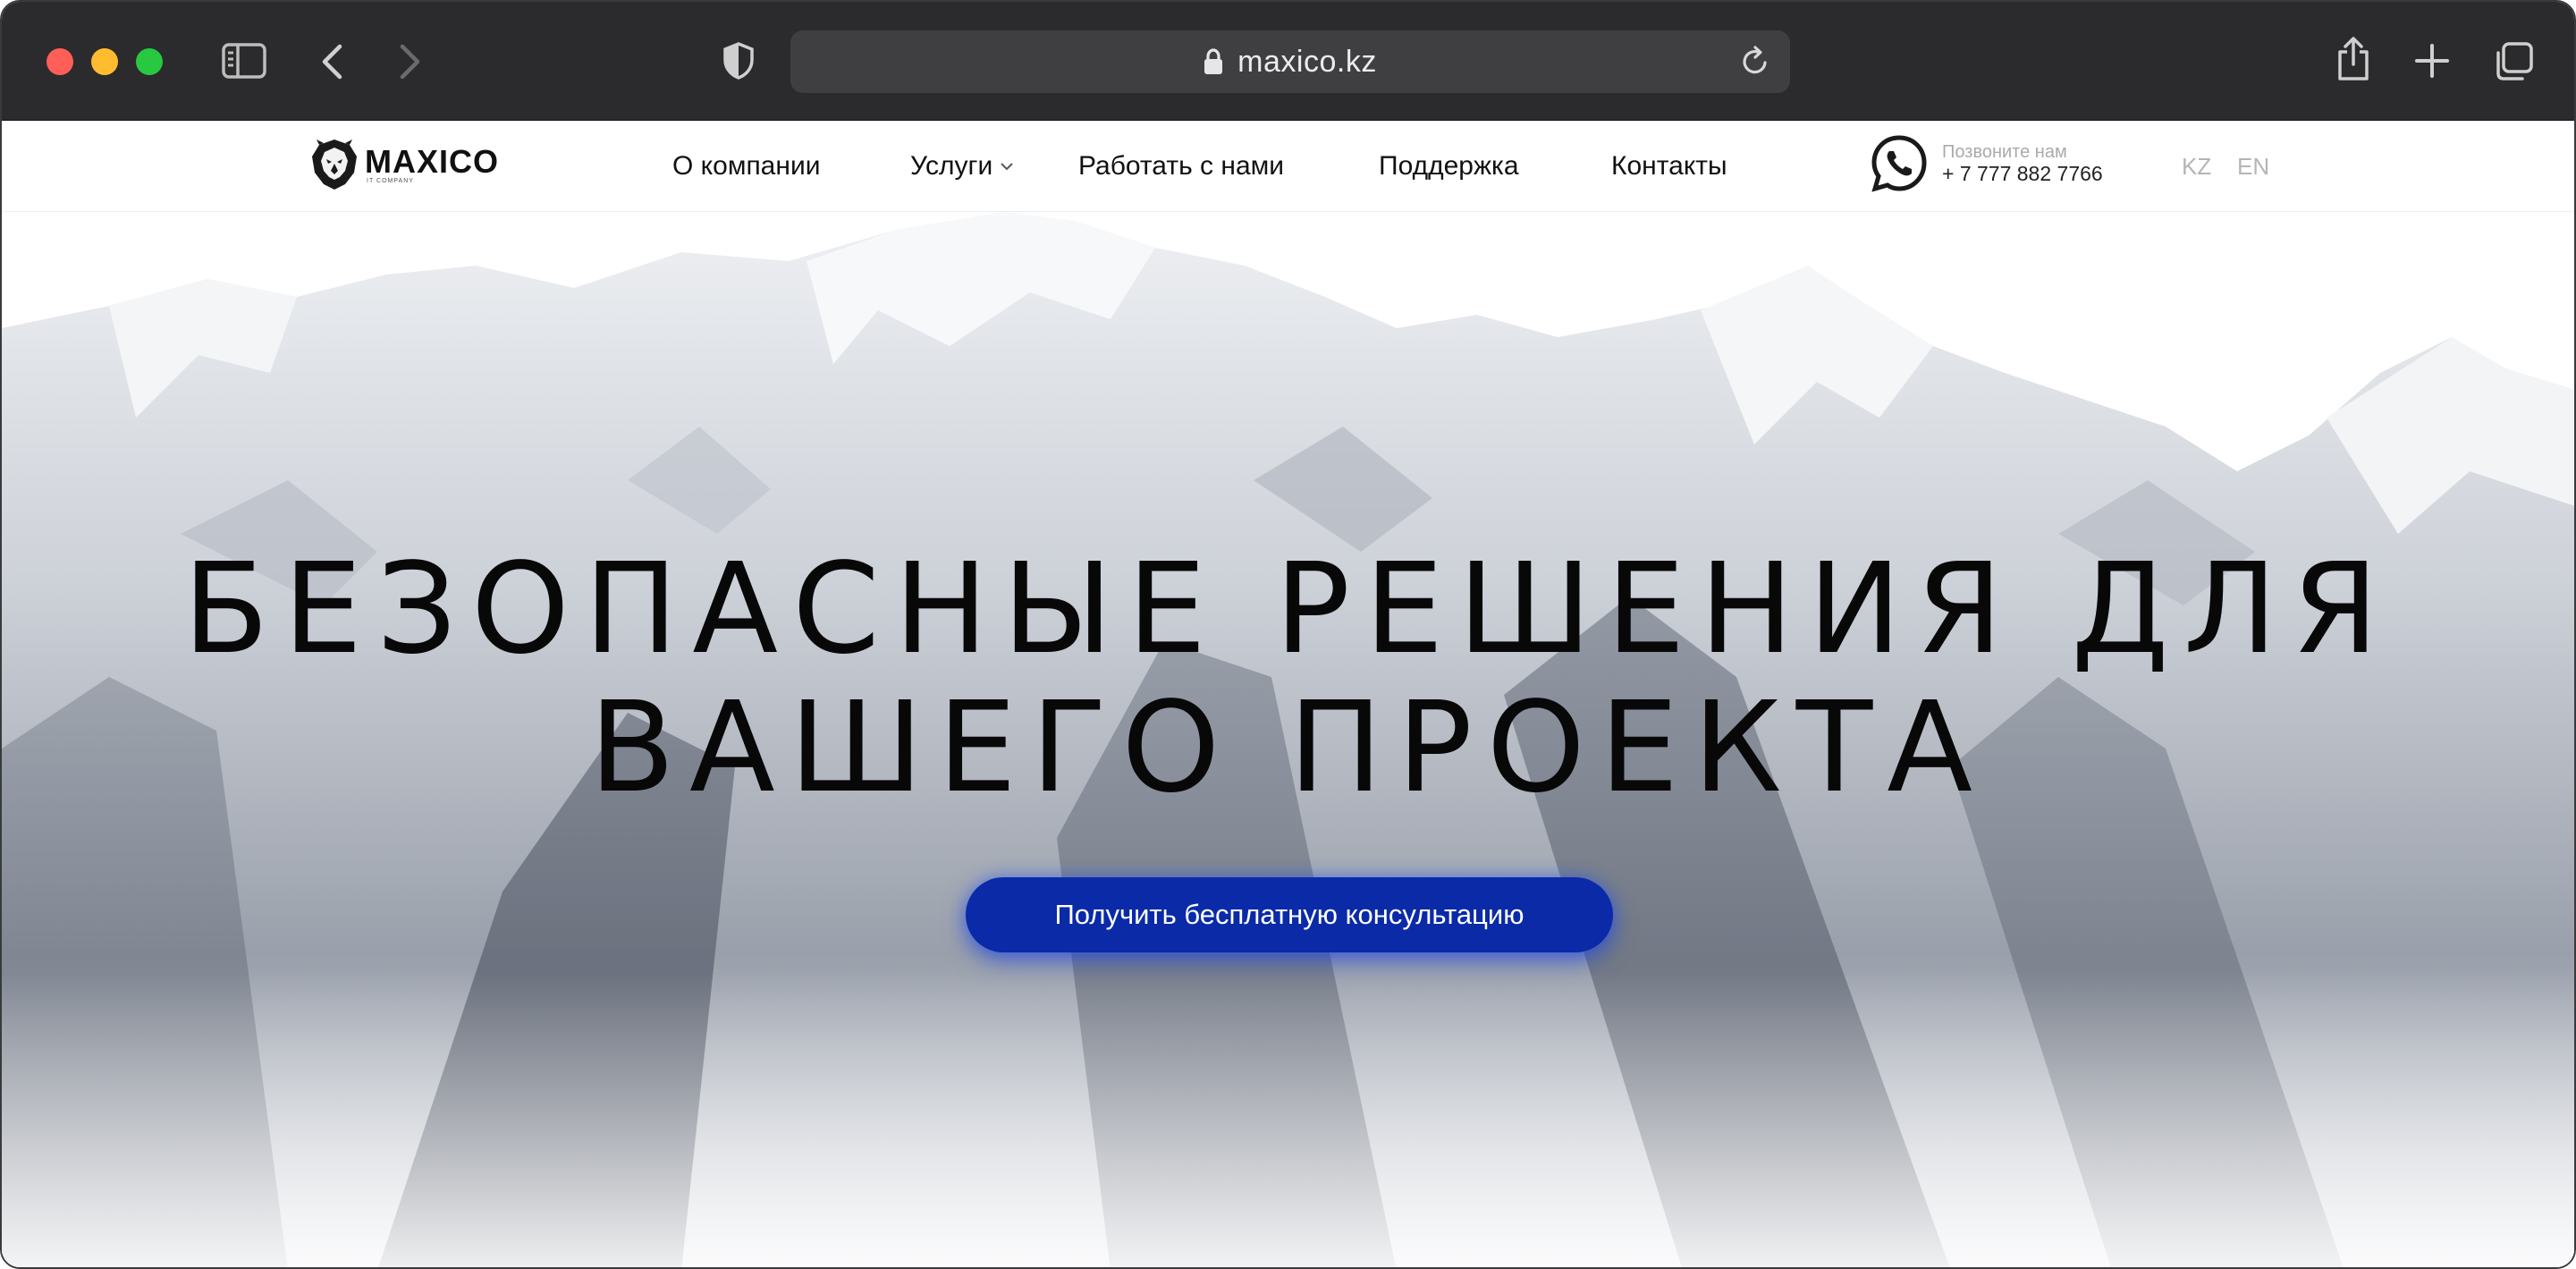 The height and width of the screenshot is (1269, 2576). I want to click on chevron-down-icon, so click(1007, 166).